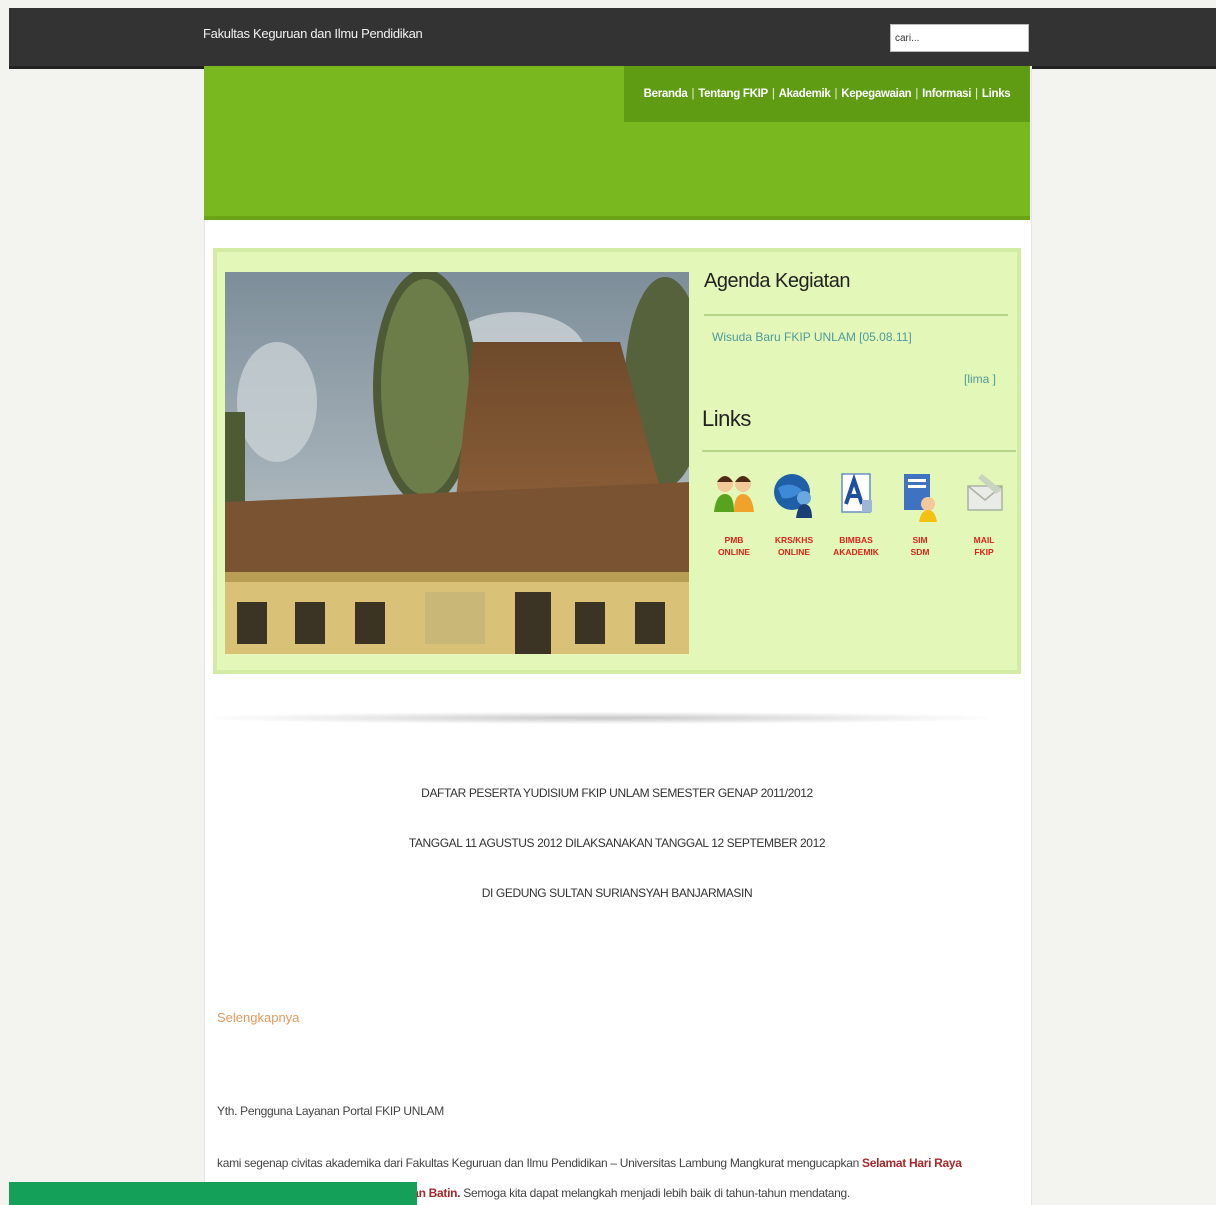 This screenshot has width=1216, height=1205. What do you see at coordinates (258, 1017) in the screenshot?
I see `read-more-link: Selengkapnya` at bounding box center [258, 1017].